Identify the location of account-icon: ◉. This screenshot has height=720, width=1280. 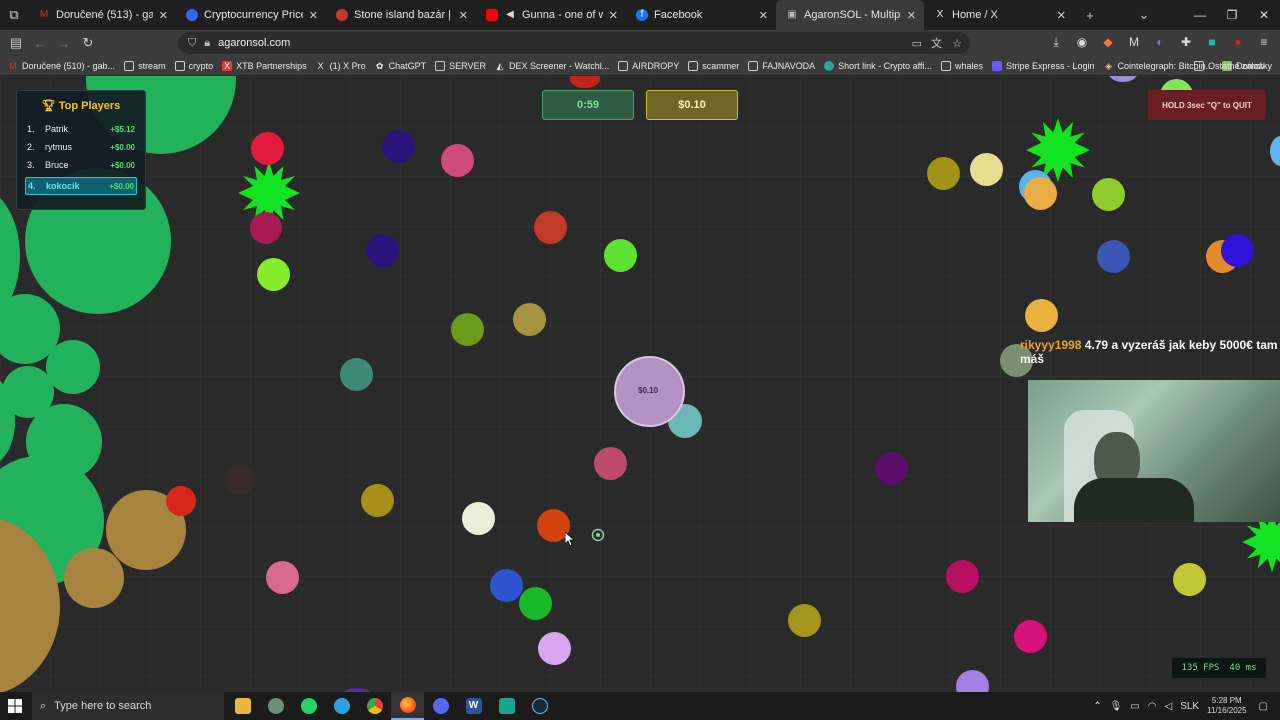
(1082, 42).